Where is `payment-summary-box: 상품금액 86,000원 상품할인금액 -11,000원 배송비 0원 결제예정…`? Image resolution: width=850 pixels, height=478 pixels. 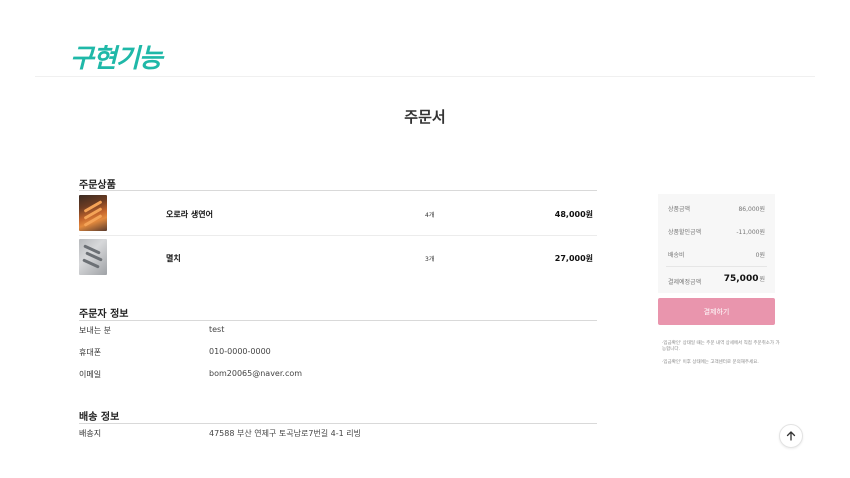
payment-summary-box: 상품금액 86,000원 상품할인금액 -11,000원 배송비 0원 결제예정… is located at coordinates (716, 243).